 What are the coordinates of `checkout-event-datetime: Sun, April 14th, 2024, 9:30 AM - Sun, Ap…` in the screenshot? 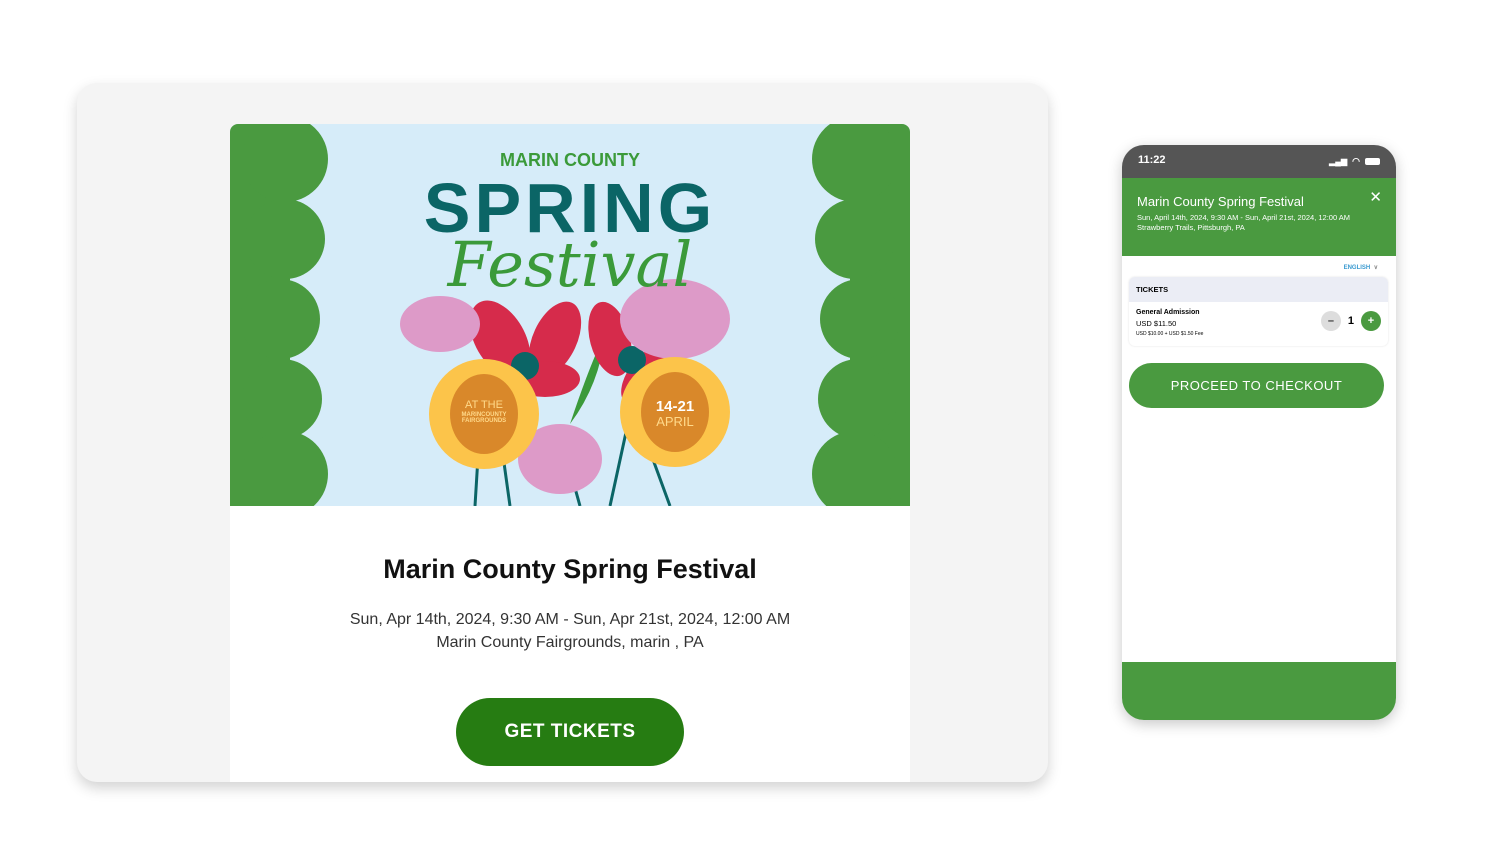 It's located at (1244, 217).